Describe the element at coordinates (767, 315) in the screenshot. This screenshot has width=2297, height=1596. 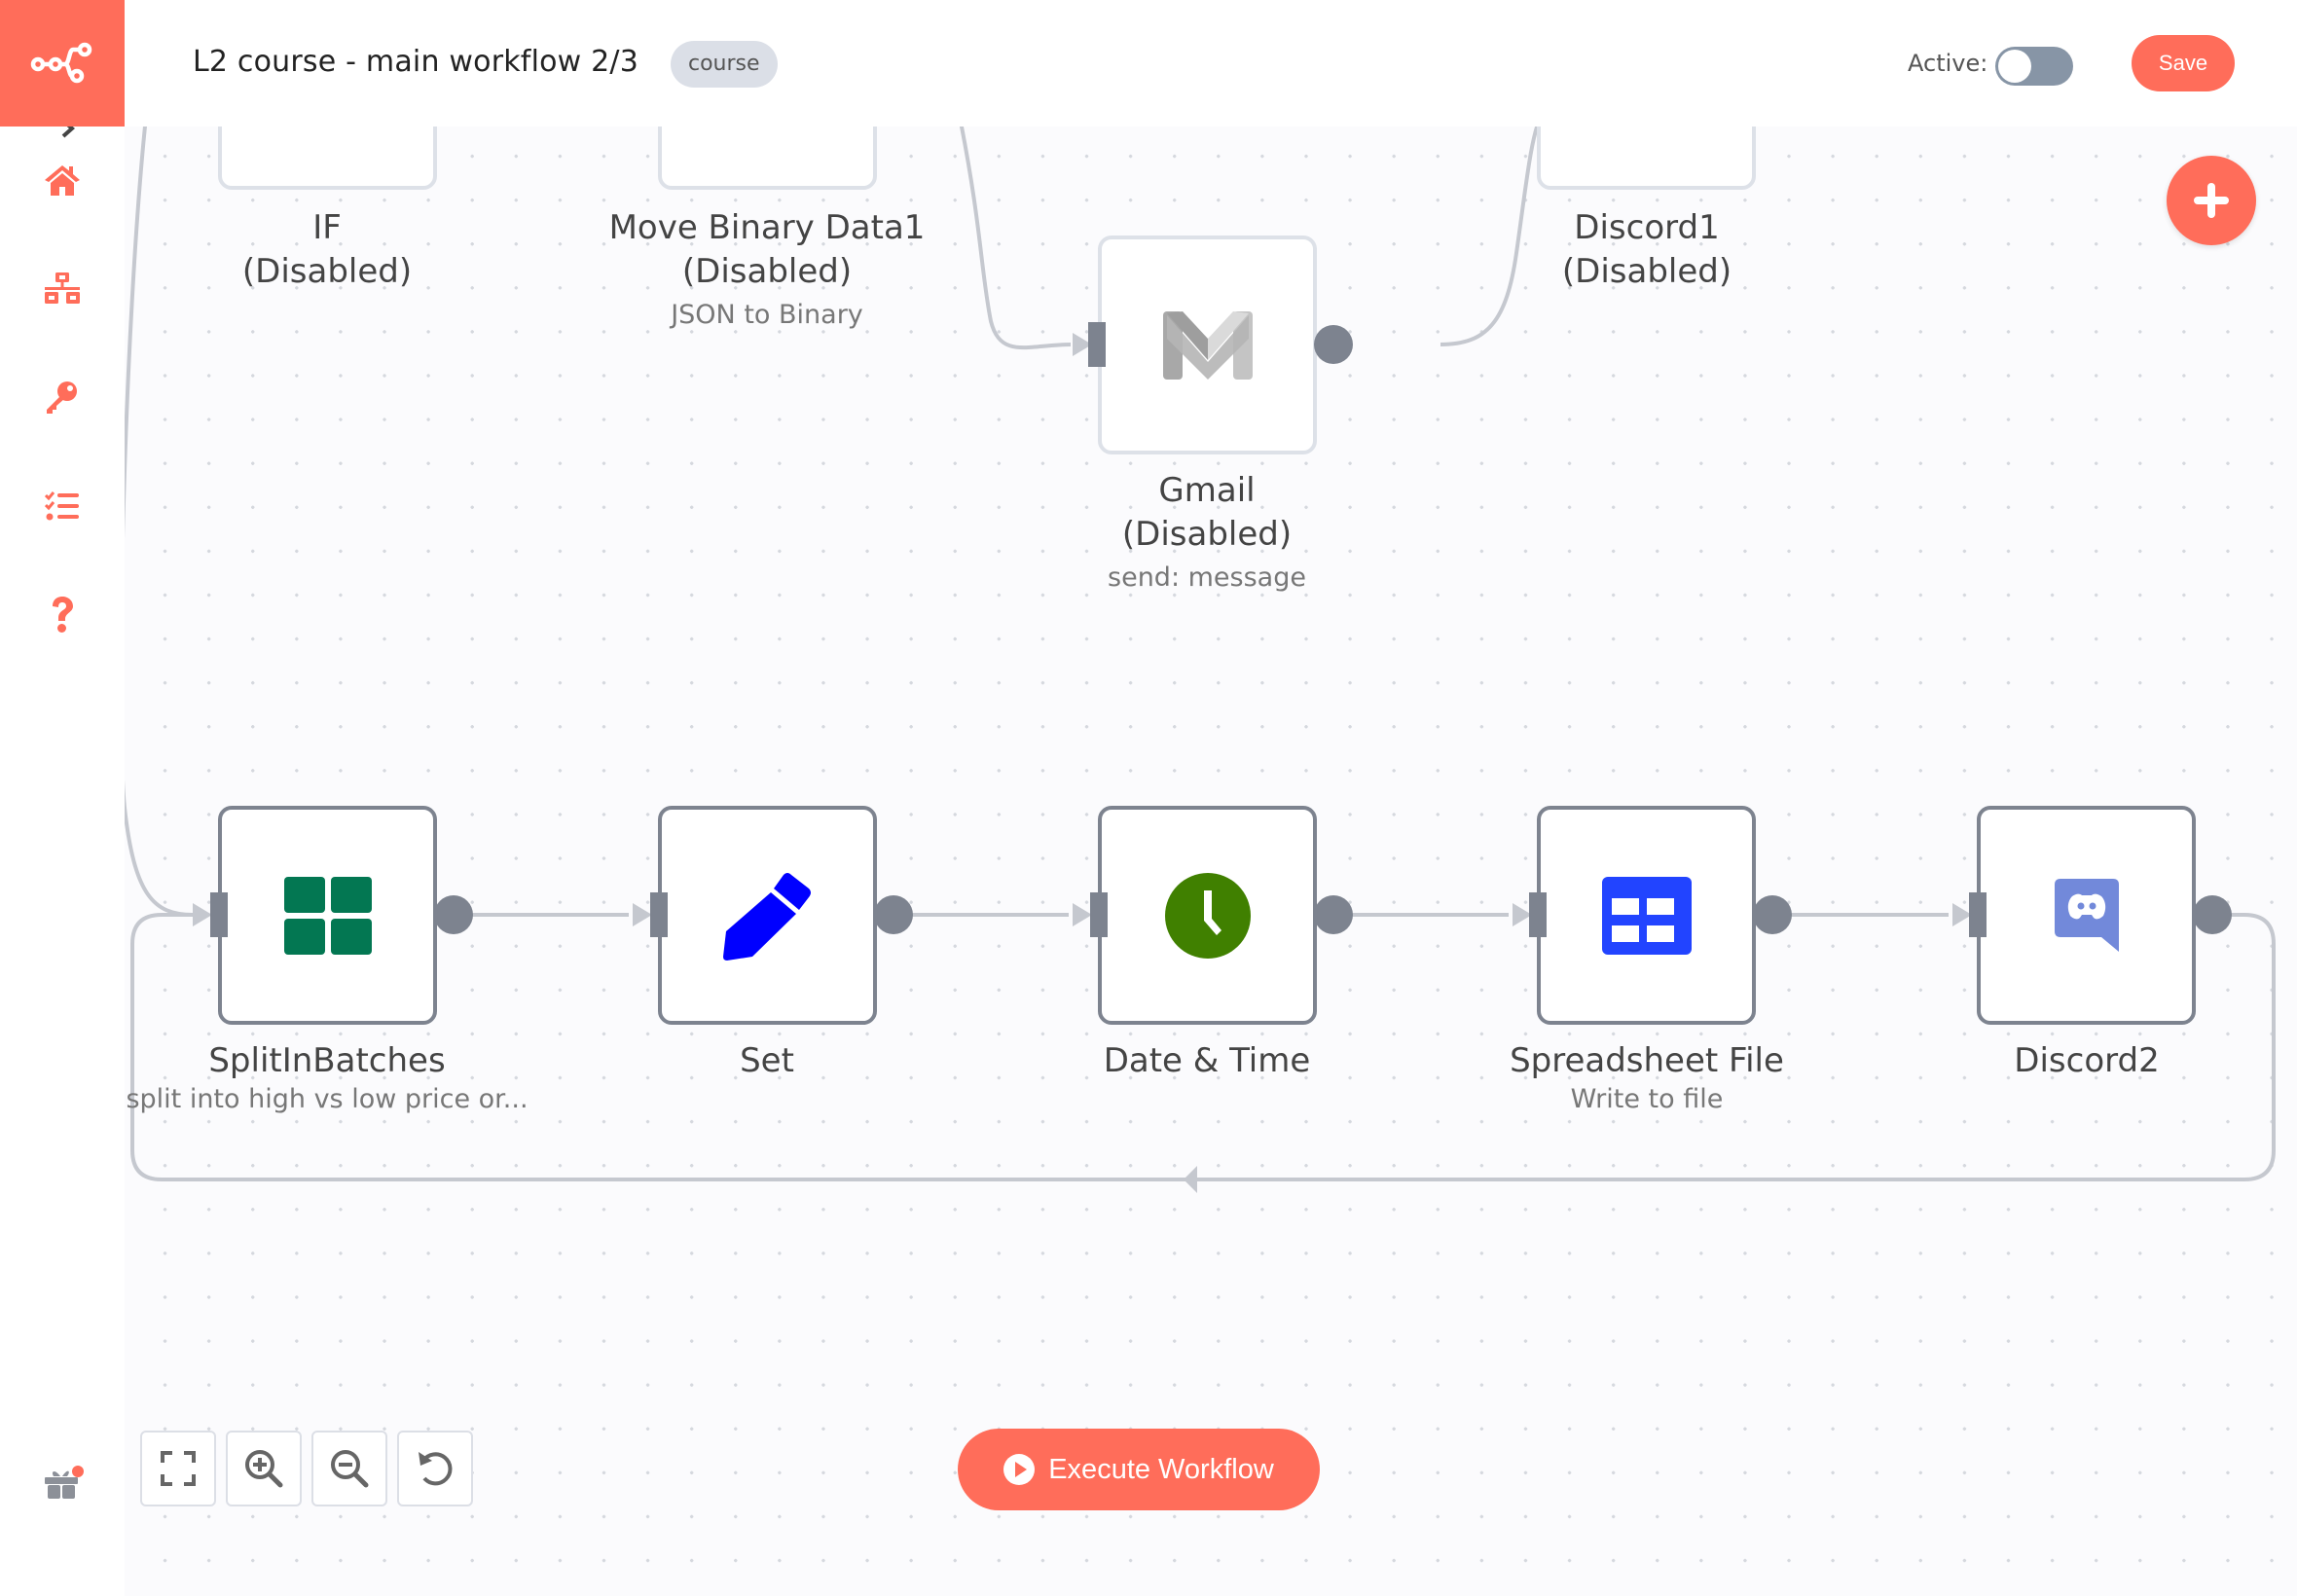
I see `node-subtitle: JSON to Binary` at that location.